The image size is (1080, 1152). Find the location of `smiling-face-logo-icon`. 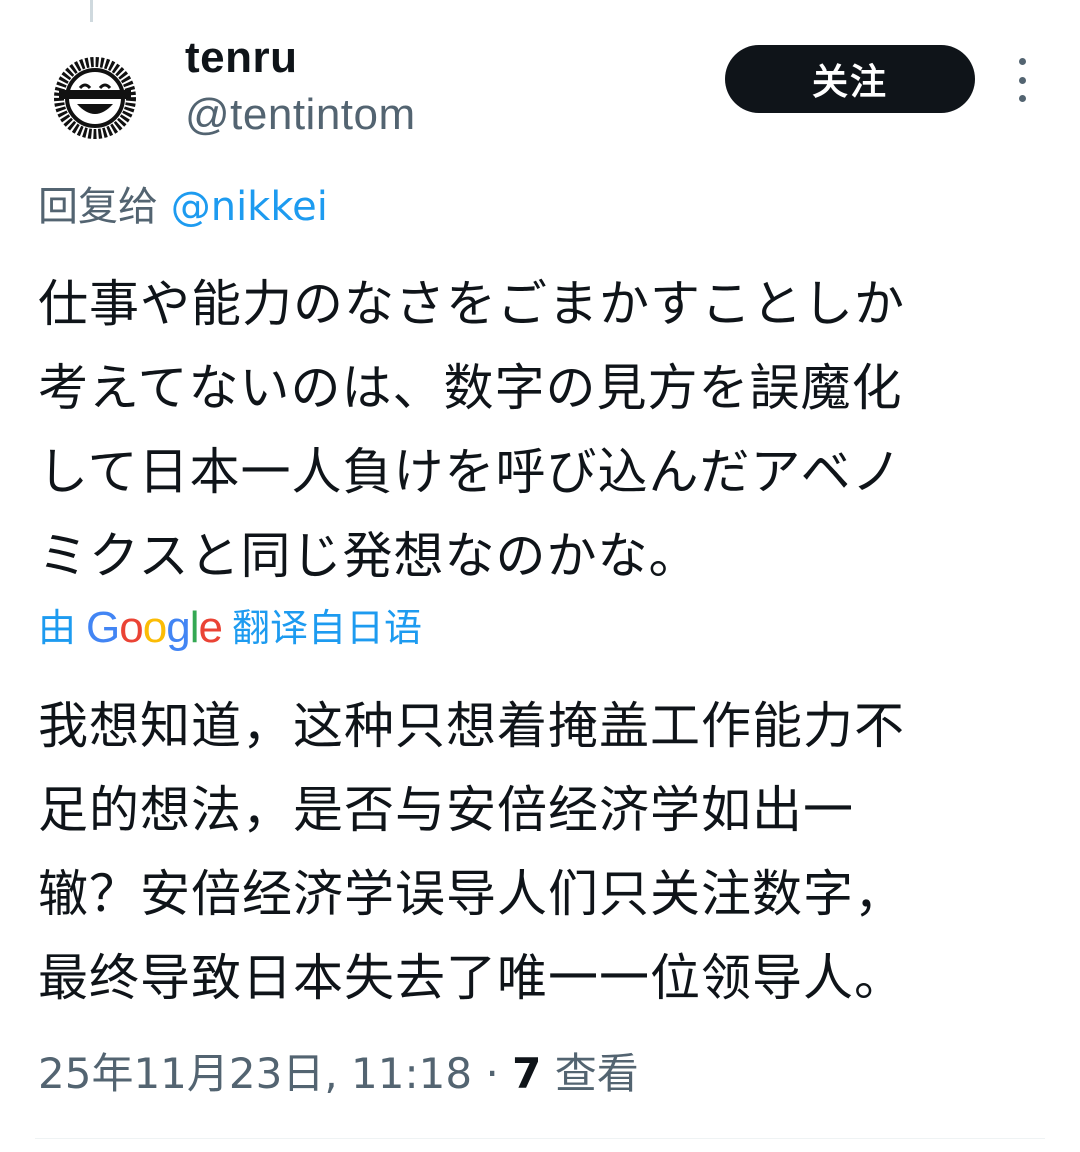

smiling-face-logo-icon is located at coordinates (95, 98).